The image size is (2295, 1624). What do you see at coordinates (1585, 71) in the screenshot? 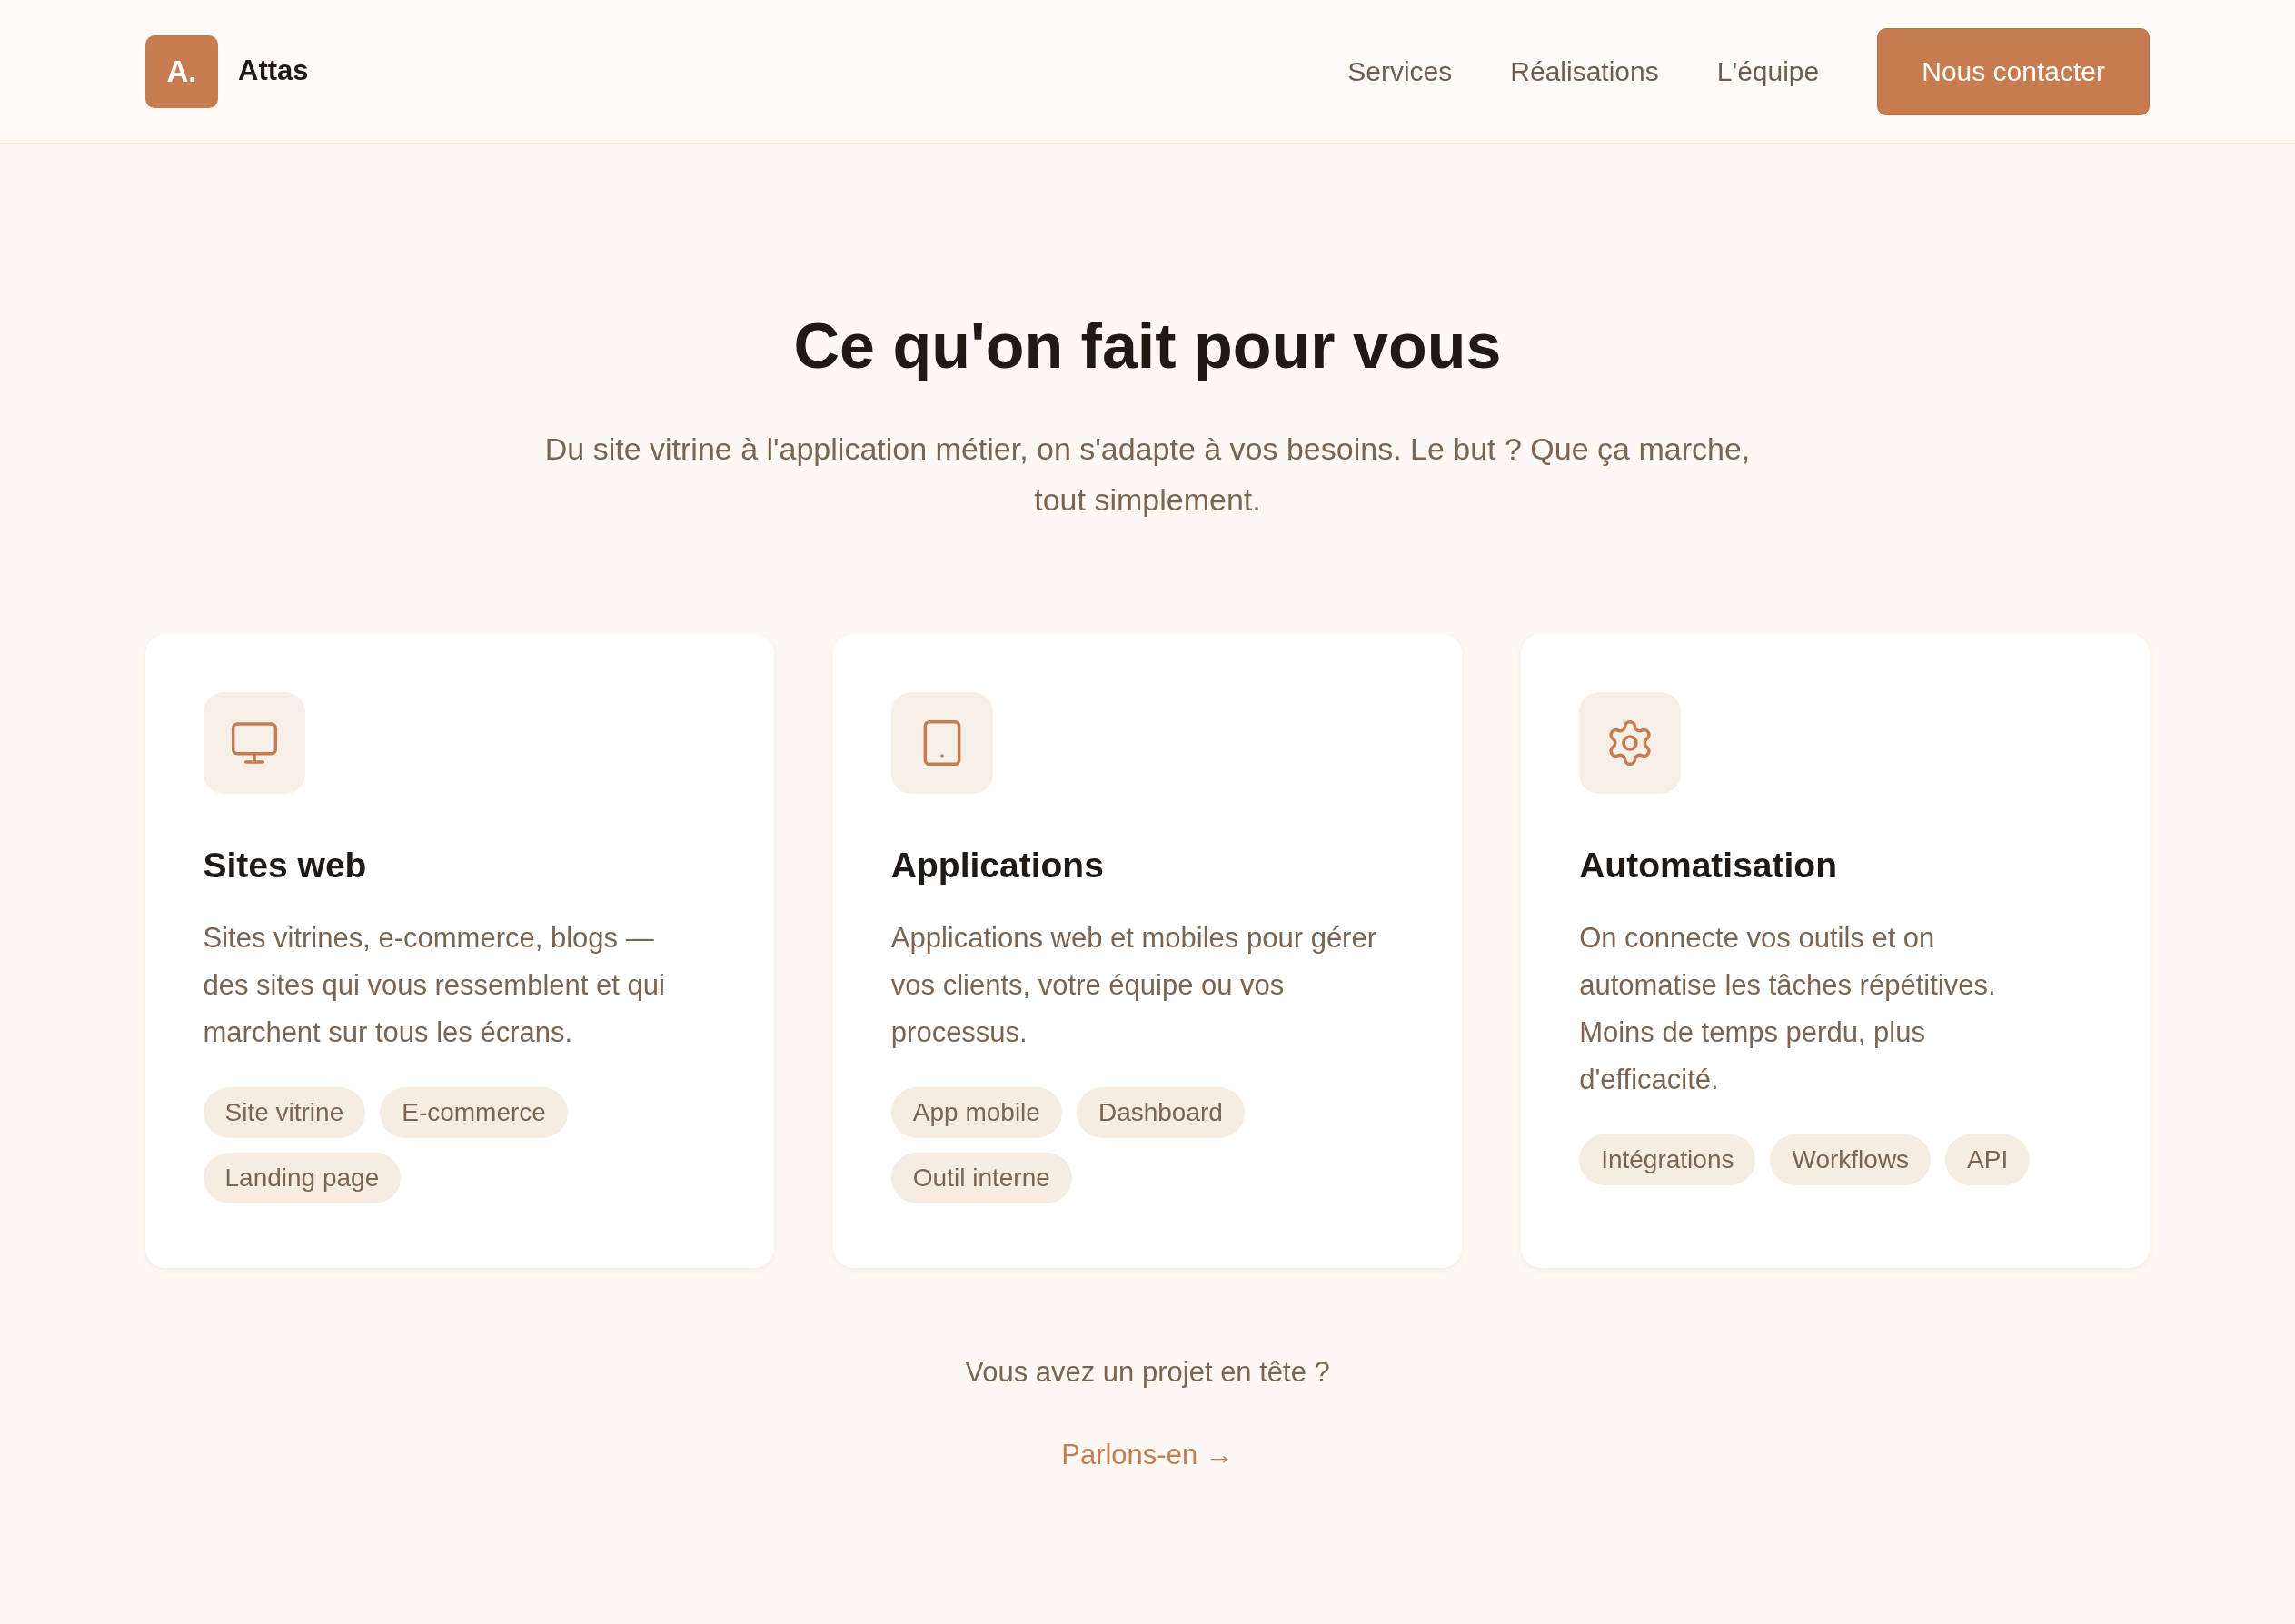
I see `nav-link: Réalisations` at bounding box center [1585, 71].